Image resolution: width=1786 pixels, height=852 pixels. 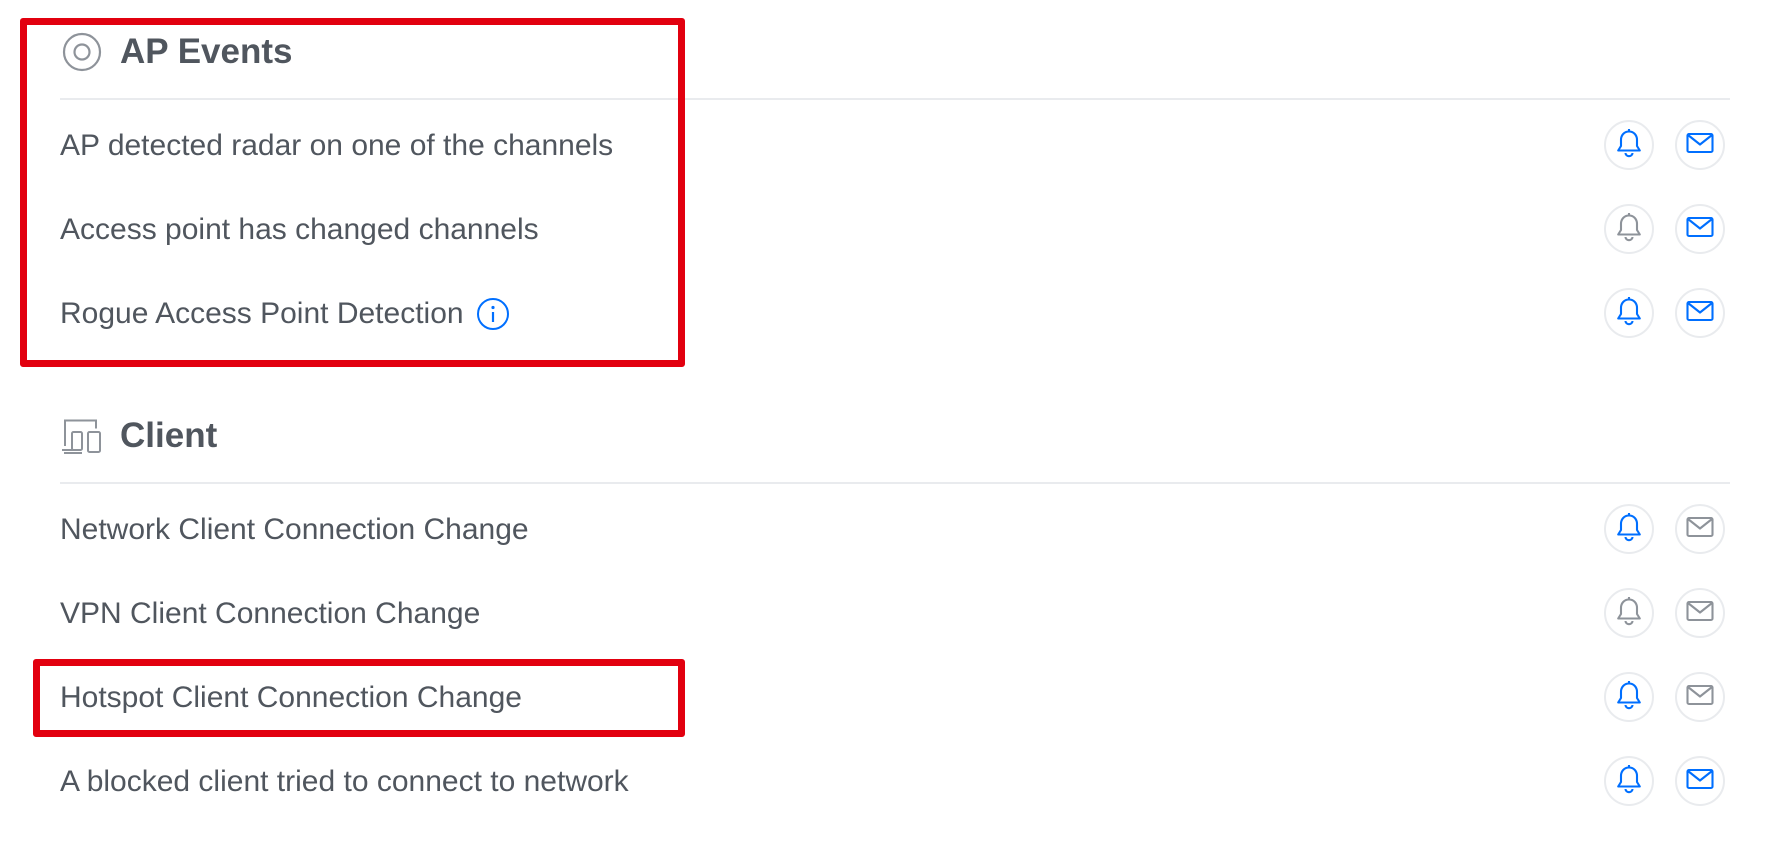 What do you see at coordinates (493, 314) in the screenshot?
I see `info-icon` at bounding box center [493, 314].